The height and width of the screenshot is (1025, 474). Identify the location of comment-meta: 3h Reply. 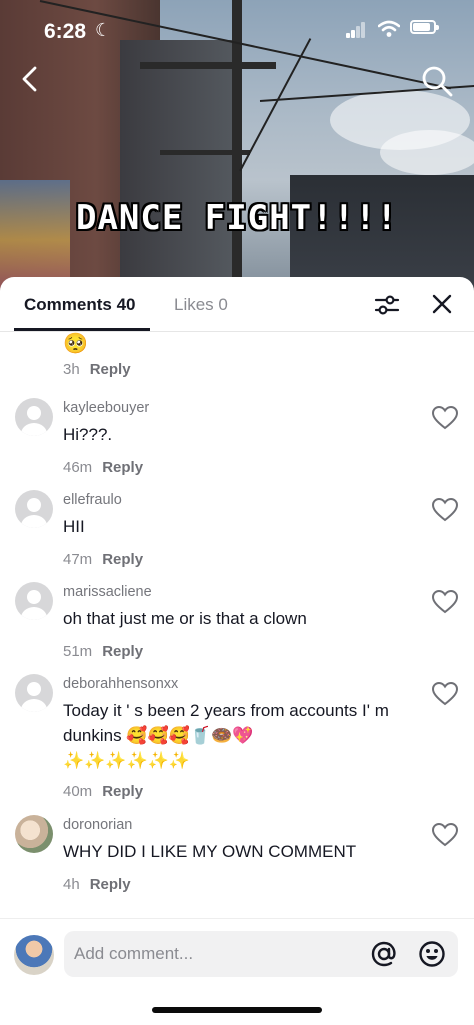
(97, 369).